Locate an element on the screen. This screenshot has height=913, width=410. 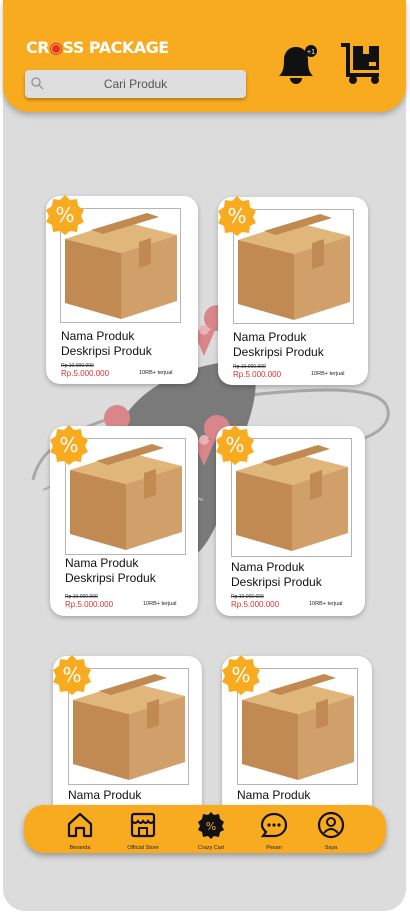
nav-label: Crazy Cart is located at coordinates (211, 848).